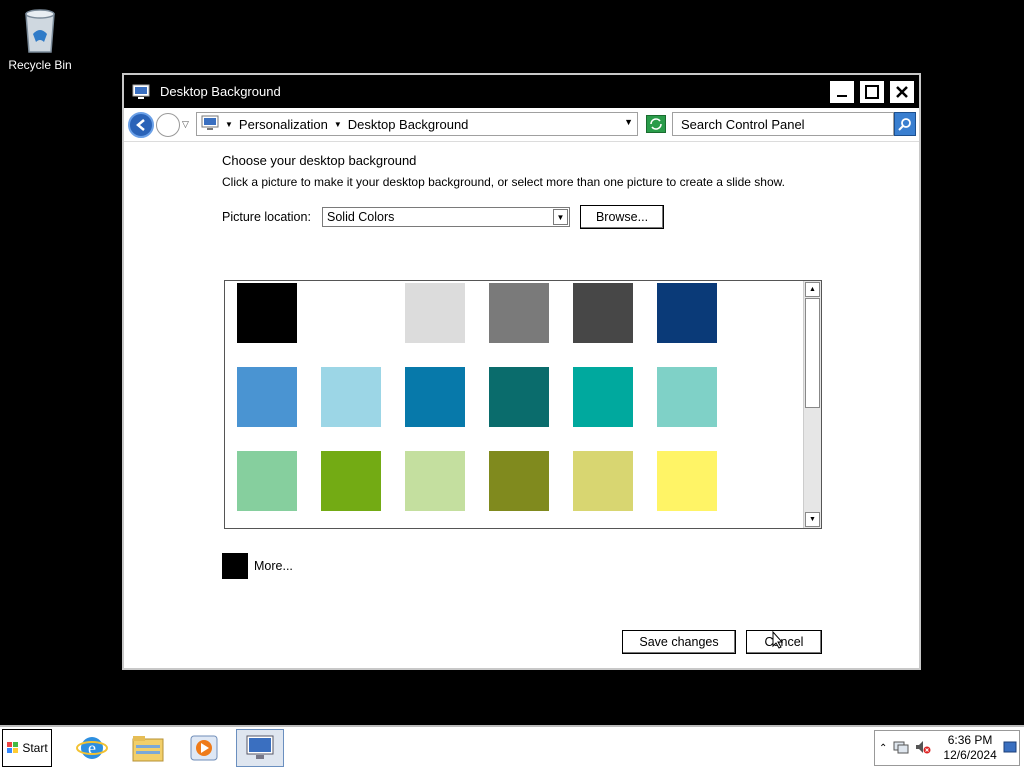 The width and height of the screenshot is (1024, 768). Describe the element at coordinates (970, 755) in the screenshot. I see `clock-date: 12/6/2024` at that location.